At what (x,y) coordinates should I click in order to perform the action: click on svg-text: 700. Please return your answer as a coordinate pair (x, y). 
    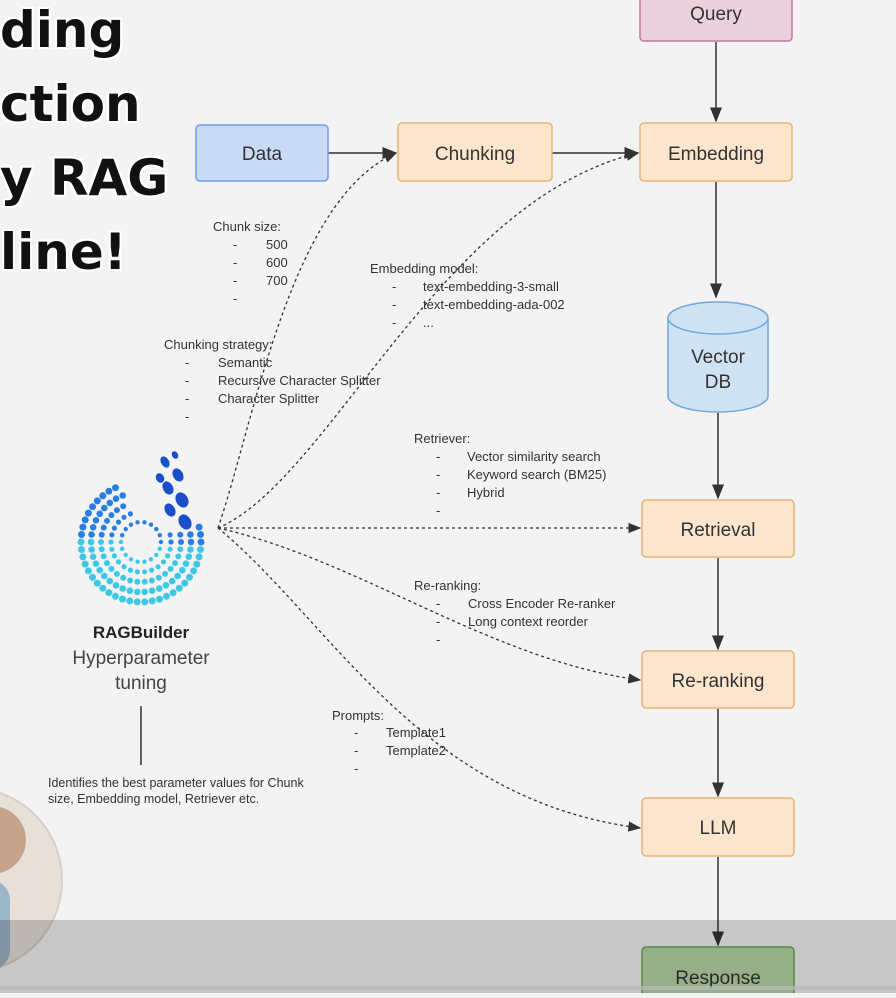
    Looking at the image, I should click on (277, 280).